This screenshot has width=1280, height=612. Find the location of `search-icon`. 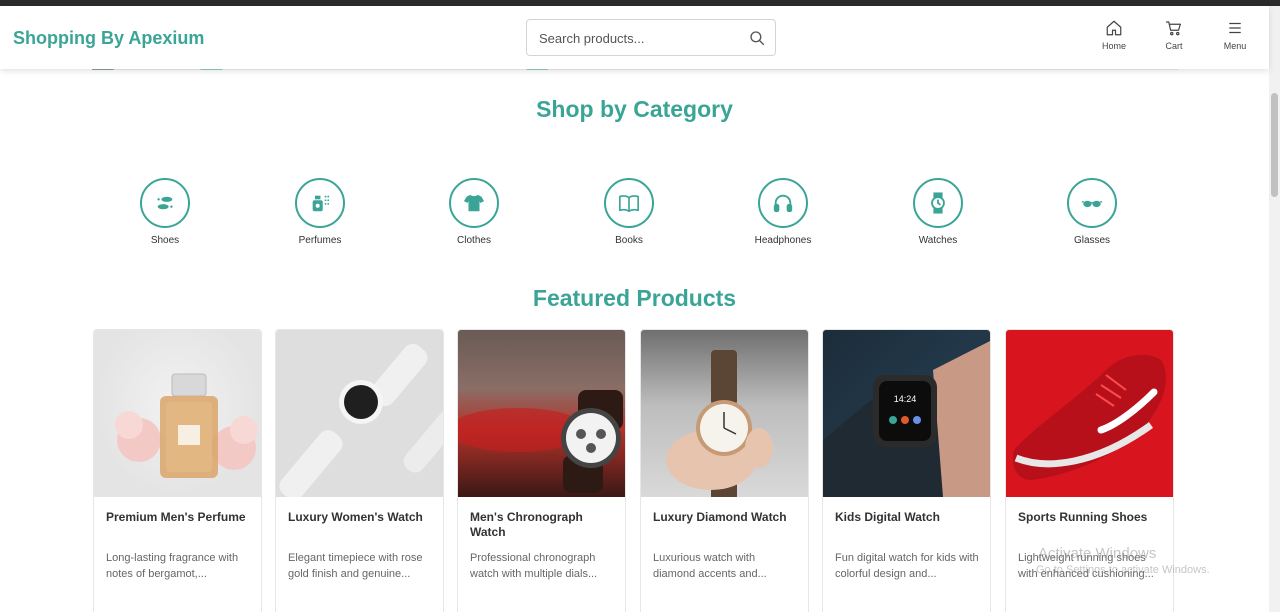

search-icon is located at coordinates (757, 38).